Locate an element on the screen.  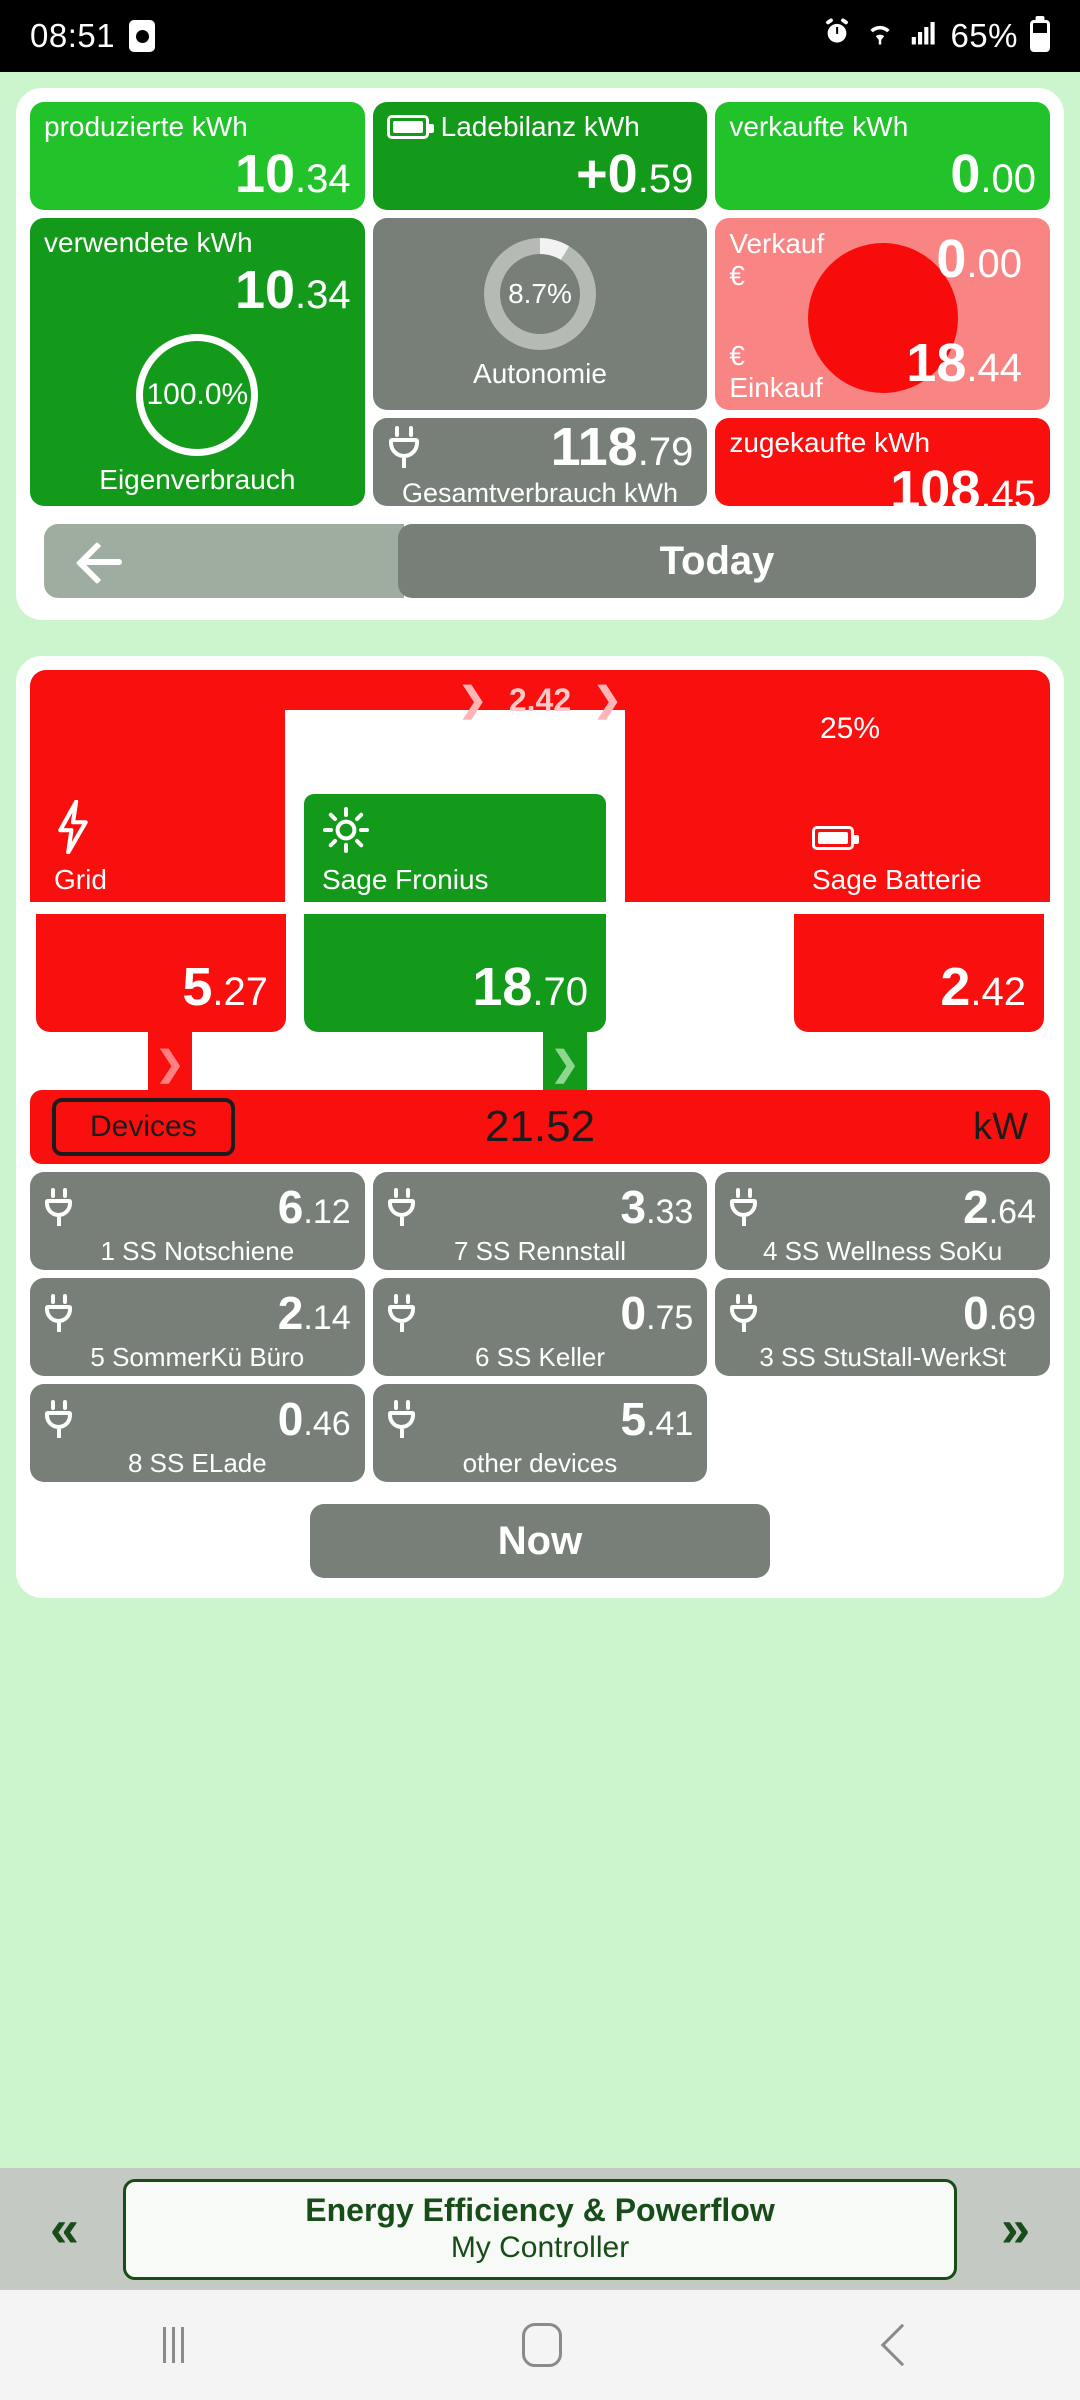
total-consumption-inner: 118.79 Gesamtverbrauch kWh is located at coordinates (540, 462).